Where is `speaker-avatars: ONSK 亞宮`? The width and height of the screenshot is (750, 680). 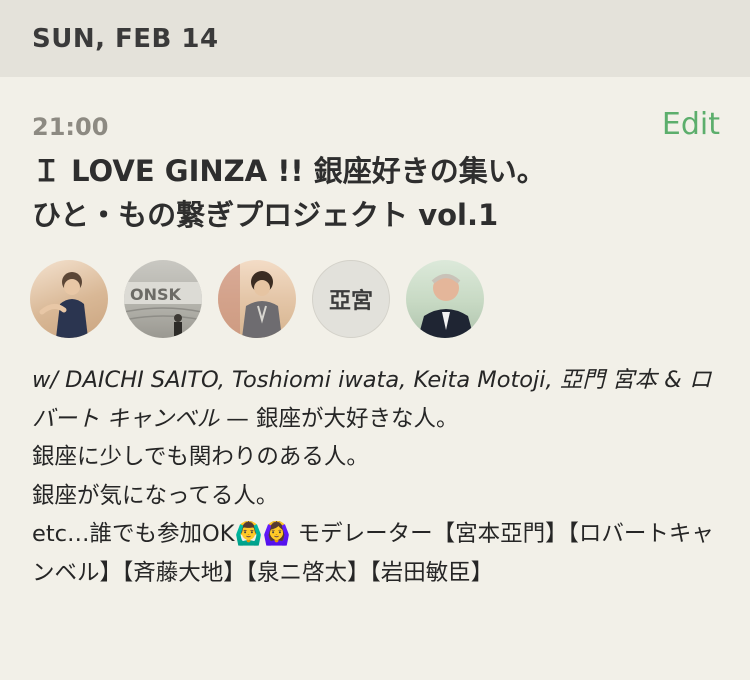
speaker-avatars: ONSK 亞宮 is located at coordinates (257, 299).